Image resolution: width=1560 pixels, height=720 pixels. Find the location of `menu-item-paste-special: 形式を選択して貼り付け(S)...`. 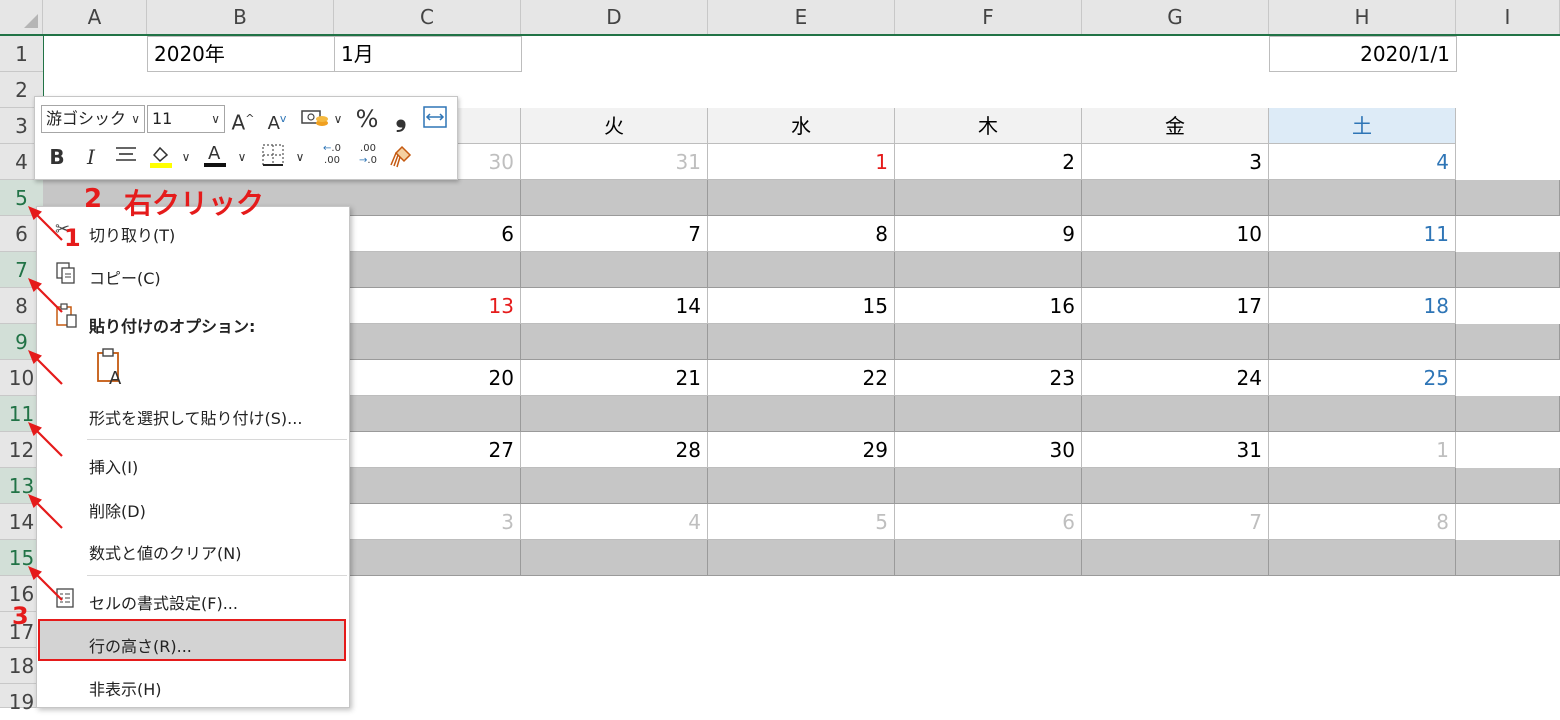

menu-item-paste-special: 形式を選択して貼り付け(S)... is located at coordinates (195, 417).